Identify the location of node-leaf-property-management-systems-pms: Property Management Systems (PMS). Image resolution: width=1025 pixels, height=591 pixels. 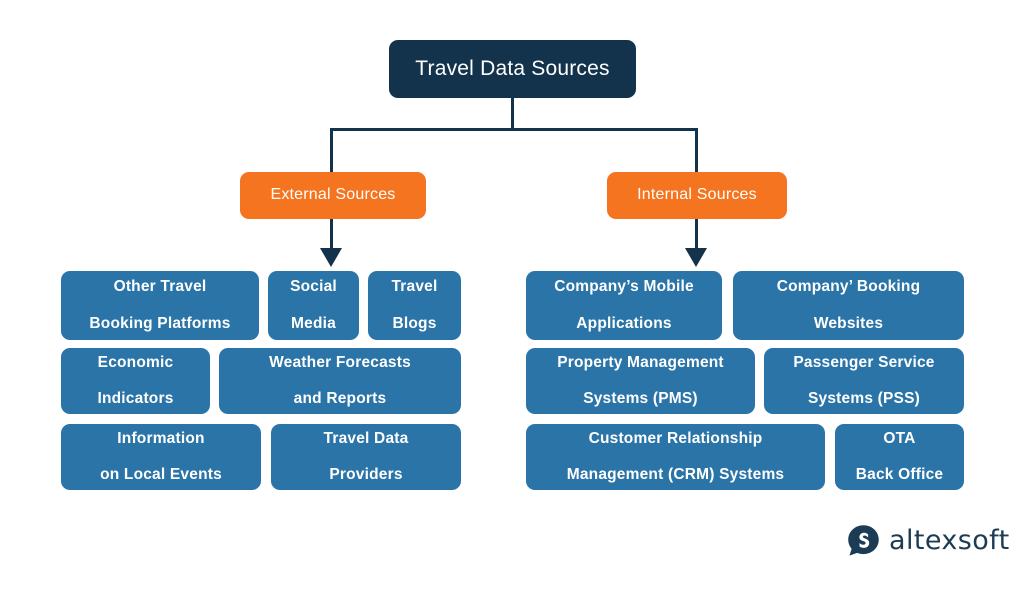
(640, 381).